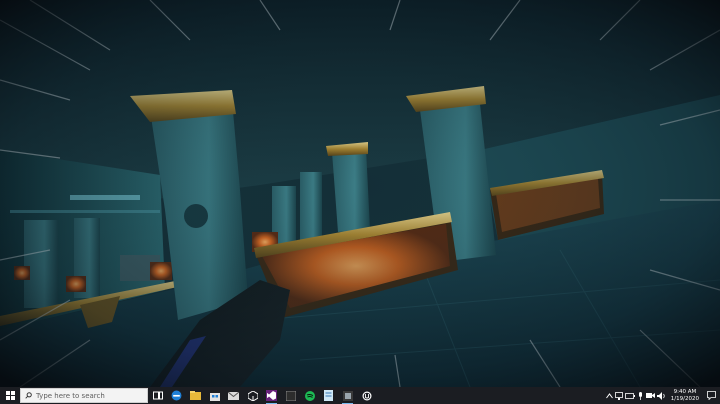 This screenshot has width=720, height=404. What do you see at coordinates (70, 395) in the screenshot?
I see `search-placeholder: Type here to search` at bounding box center [70, 395].